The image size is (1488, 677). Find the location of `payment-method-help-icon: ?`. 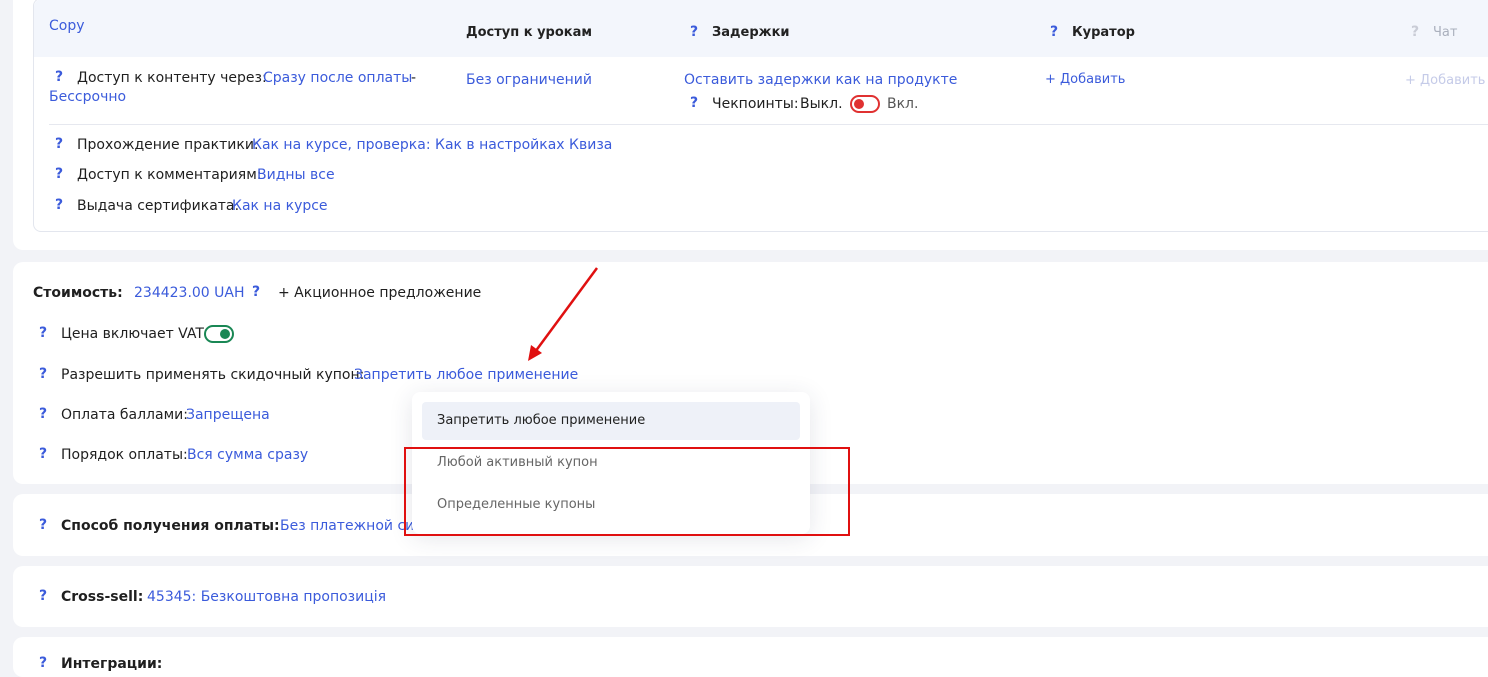

payment-method-help-icon: ? is located at coordinates (43, 525).